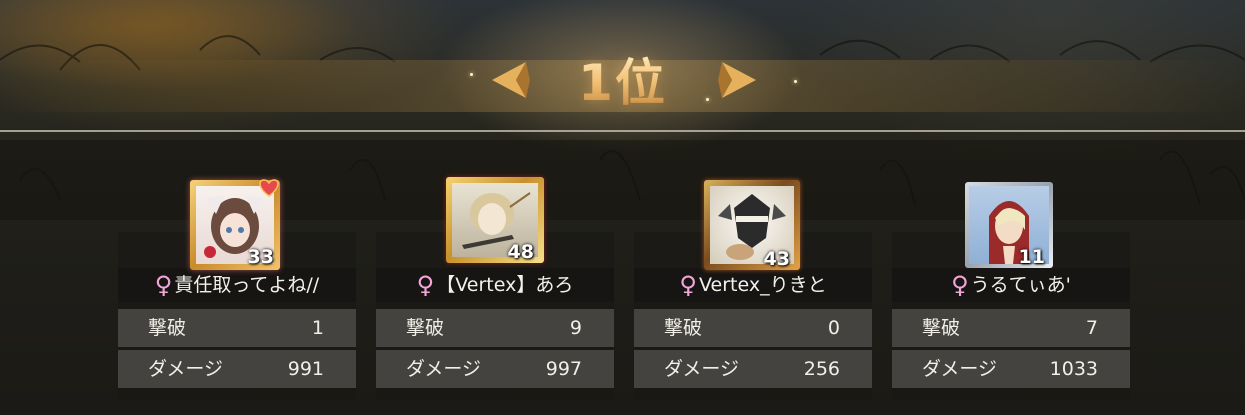  Describe the element at coordinates (622, 131) in the screenshot. I see `header-divider` at that location.